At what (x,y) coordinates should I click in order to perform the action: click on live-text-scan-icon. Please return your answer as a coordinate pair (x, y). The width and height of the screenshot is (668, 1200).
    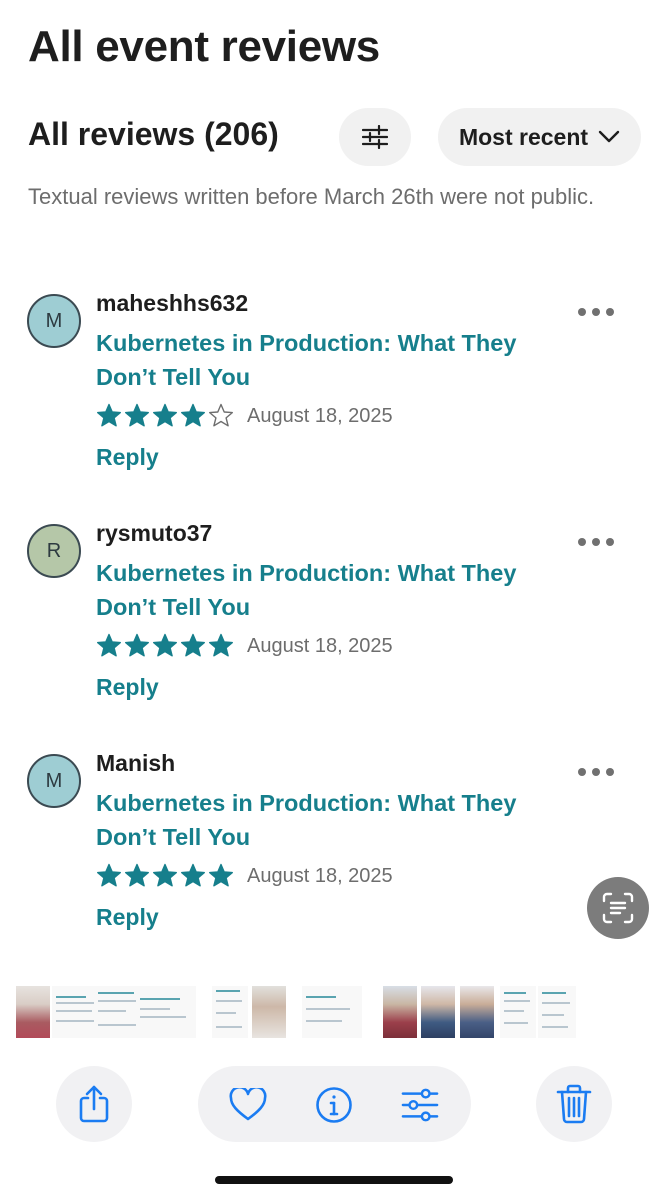
    Looking at the image, I should click on (618, 908).